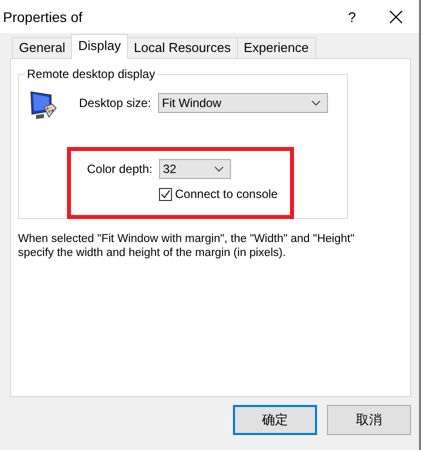  Describe the element at coordinates (91, 74) in the screenshot. I see `group-title: Remote desktop display` at that location.